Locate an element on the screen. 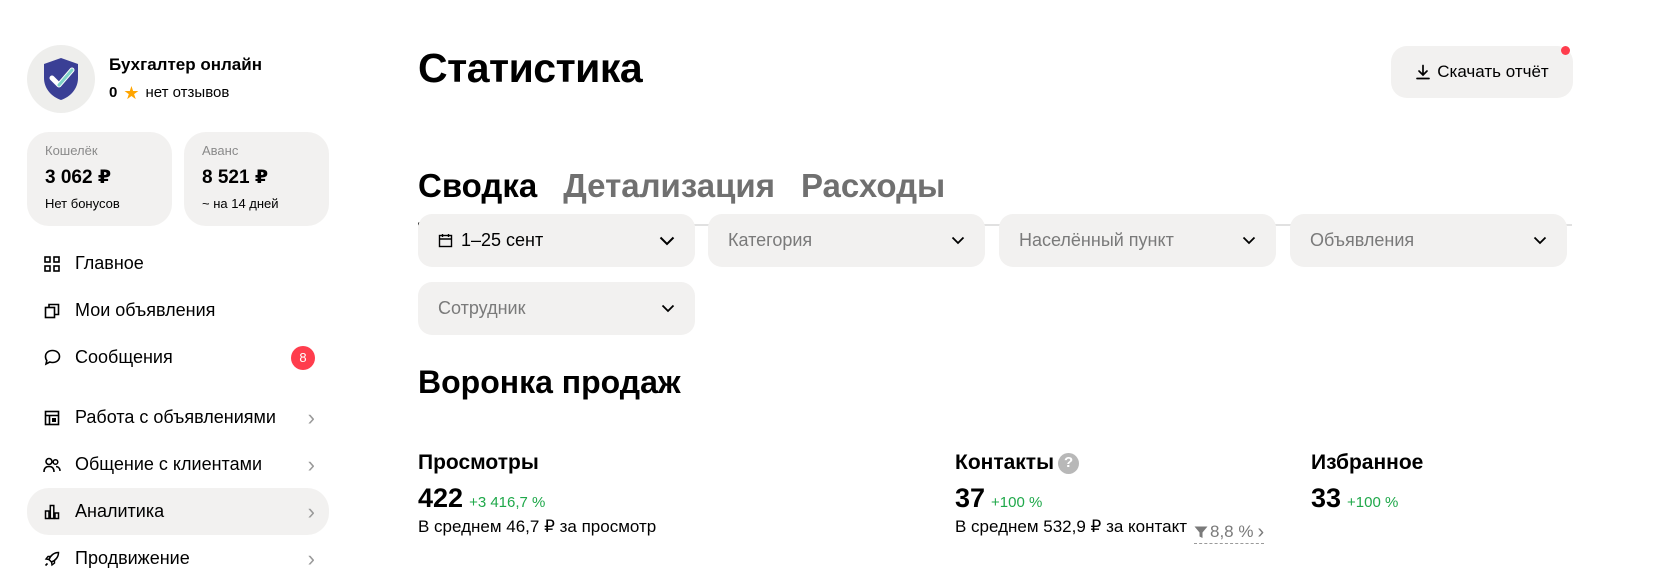 The width and height of the screenshot is (1680, 584). favorites-value: 33 is located at coordinates (1326, 498).